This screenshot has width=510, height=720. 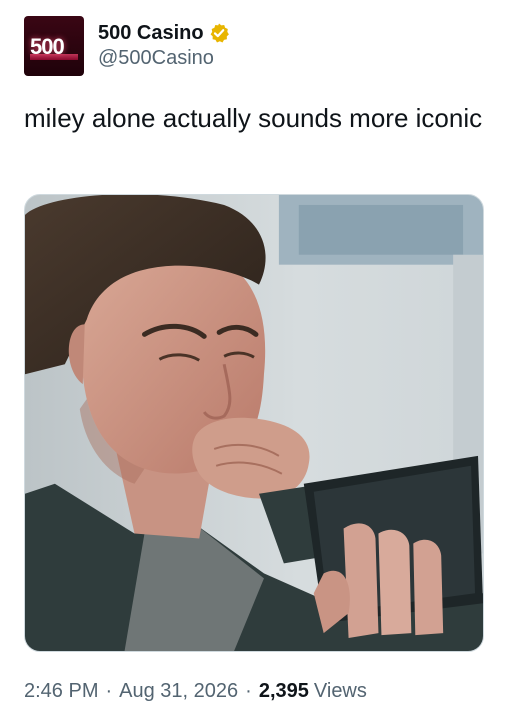 I want to click on tweet-header: 500 500 Casino @500Casino, so click(x=257, y=46).